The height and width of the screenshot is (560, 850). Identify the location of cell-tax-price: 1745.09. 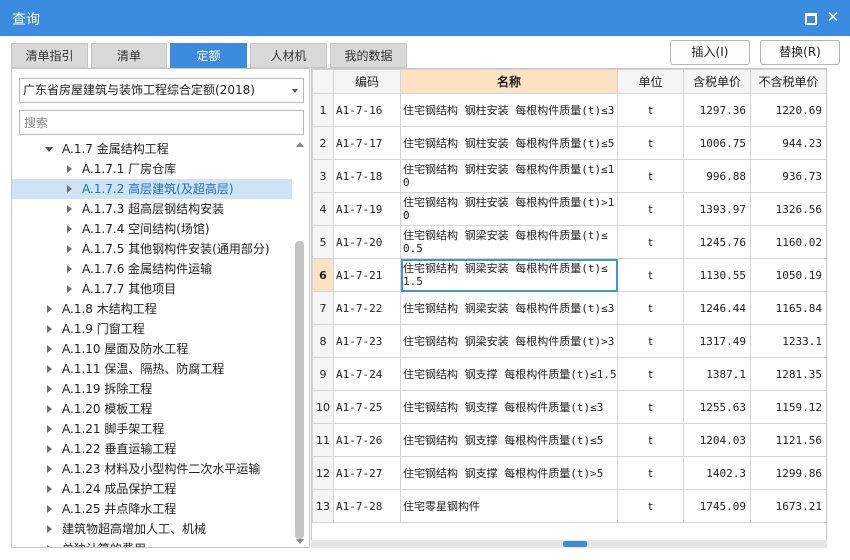
(717, 506).